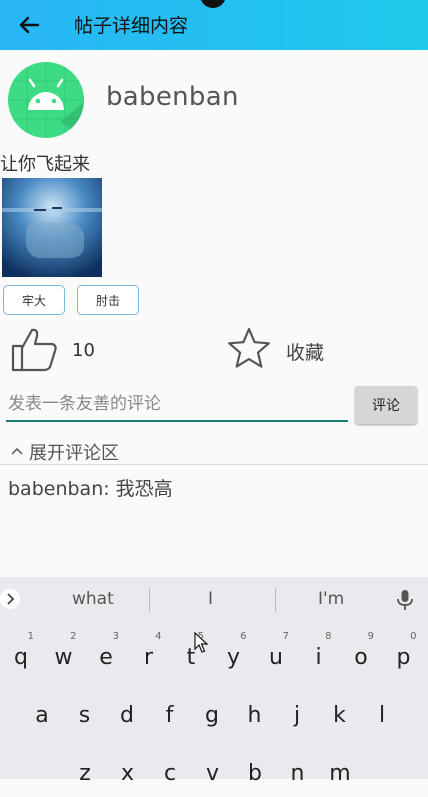 The image size is (428, 797). What do you see at coordinates (285, 636) in the screenshot?
I see `key-number-hint: 7` at bounding box center [285, 636].